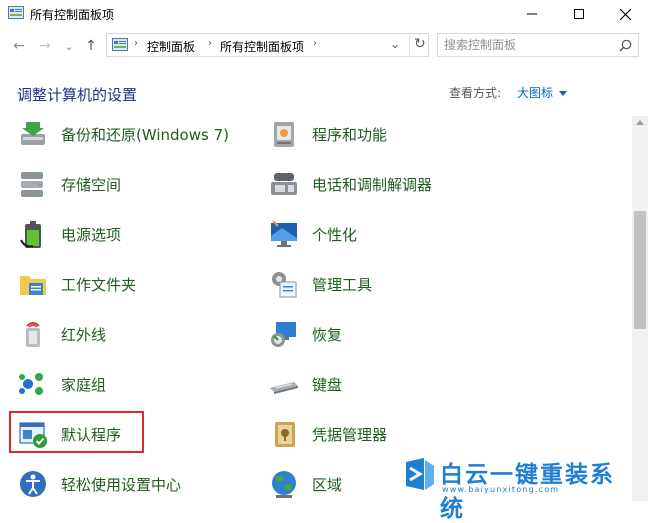  I want to click on up-arrow-icon: ↑, so click(91, 46).